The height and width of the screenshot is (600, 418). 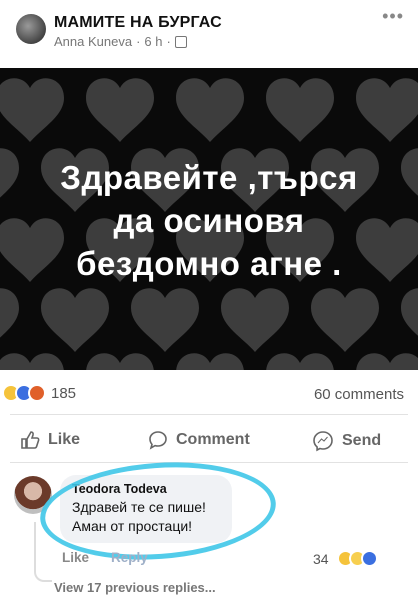 What do you see at coordinates (93, 41) in the screenshot?
I see `author-name: Anna Kuneva` at bounding box center [93, 41].